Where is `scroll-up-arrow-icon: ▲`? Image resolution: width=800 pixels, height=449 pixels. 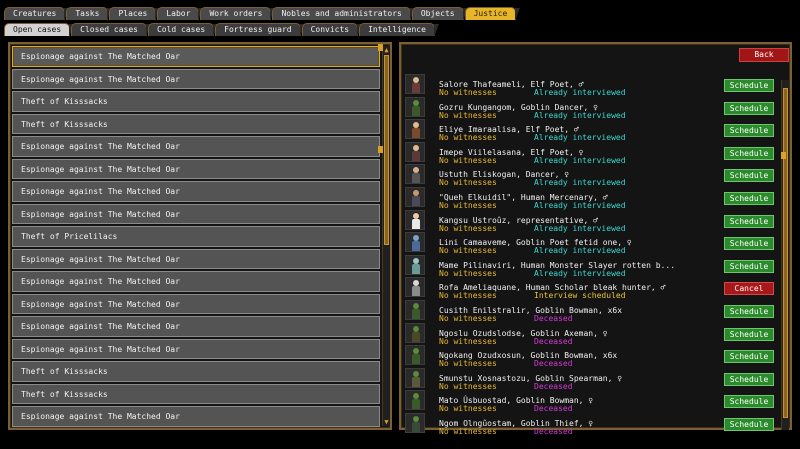 scroll-up-arrow-icon: ▲ is located at coordinates (386, 50).